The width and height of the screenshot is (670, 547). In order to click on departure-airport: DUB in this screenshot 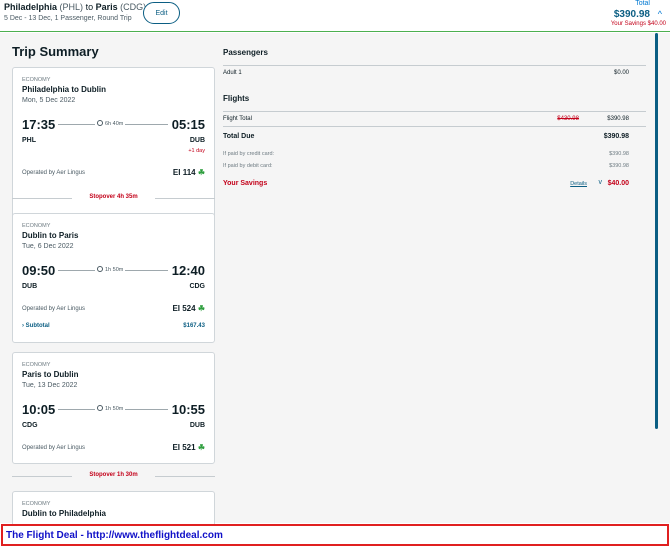, I will do `click(30, 286)`.